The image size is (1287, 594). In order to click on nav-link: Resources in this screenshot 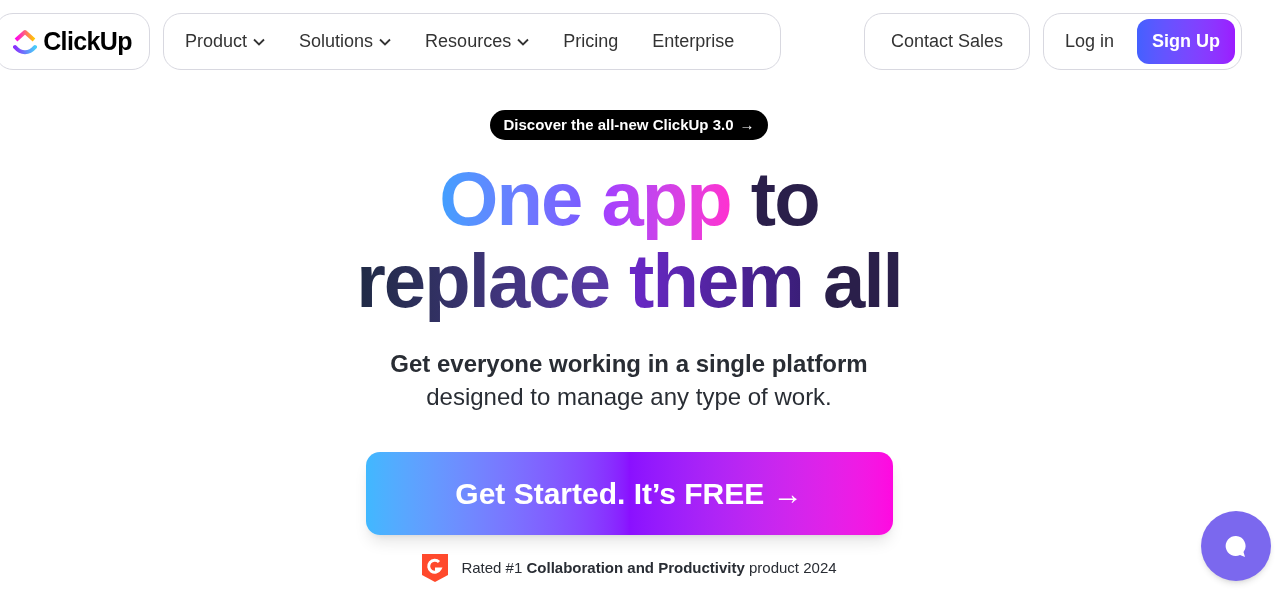, I will do `click(477, 41)`.